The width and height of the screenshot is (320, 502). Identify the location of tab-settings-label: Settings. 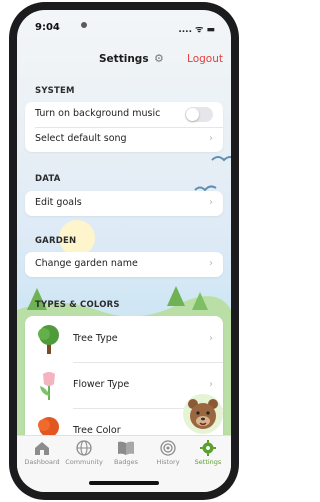
(208, 462).